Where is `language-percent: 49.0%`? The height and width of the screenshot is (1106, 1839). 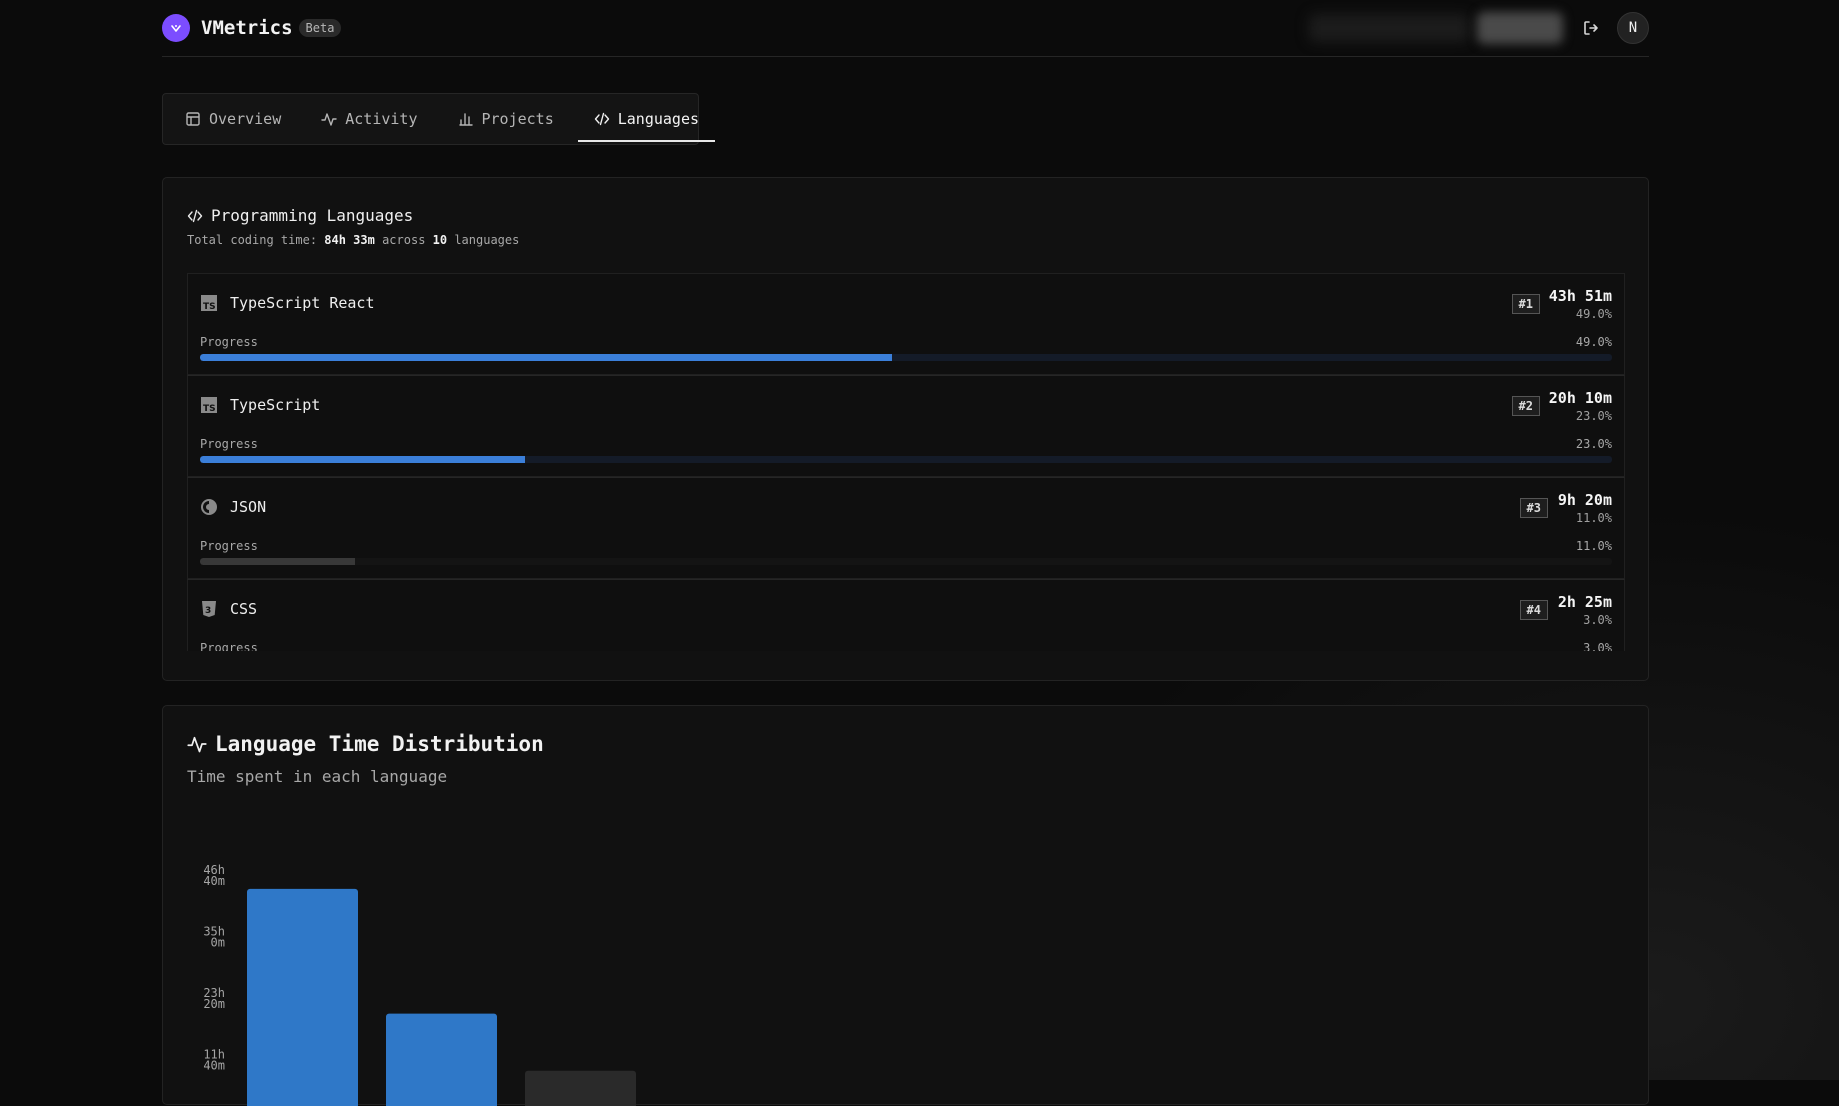
language-percent: 49.0% is located at coordinates (1594, 314).